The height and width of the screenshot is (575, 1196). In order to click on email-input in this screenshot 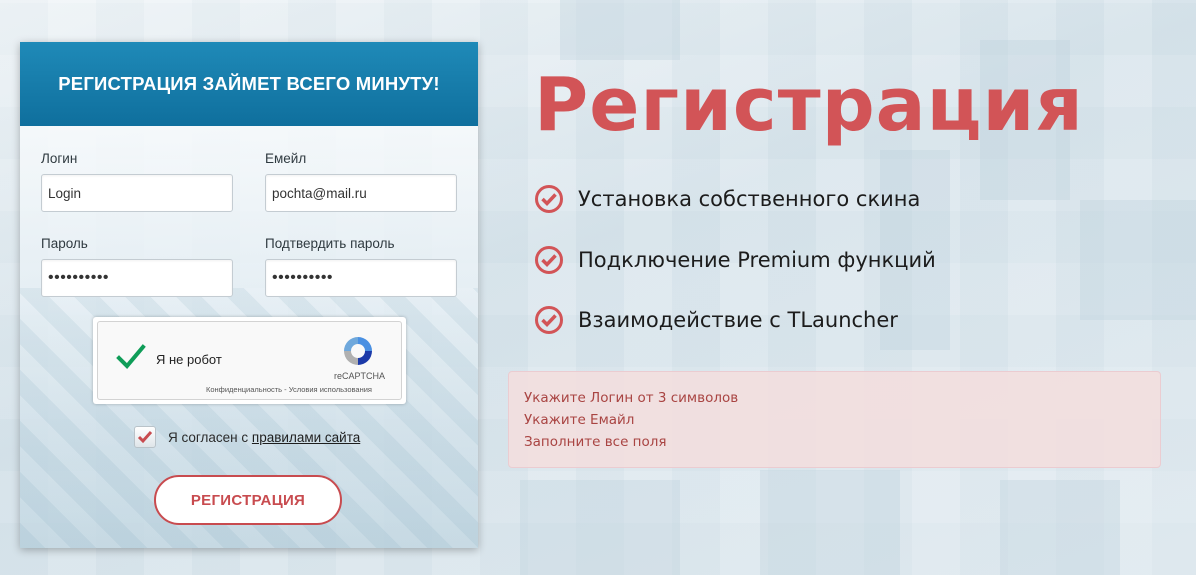, I will do `click(361, 193)`.